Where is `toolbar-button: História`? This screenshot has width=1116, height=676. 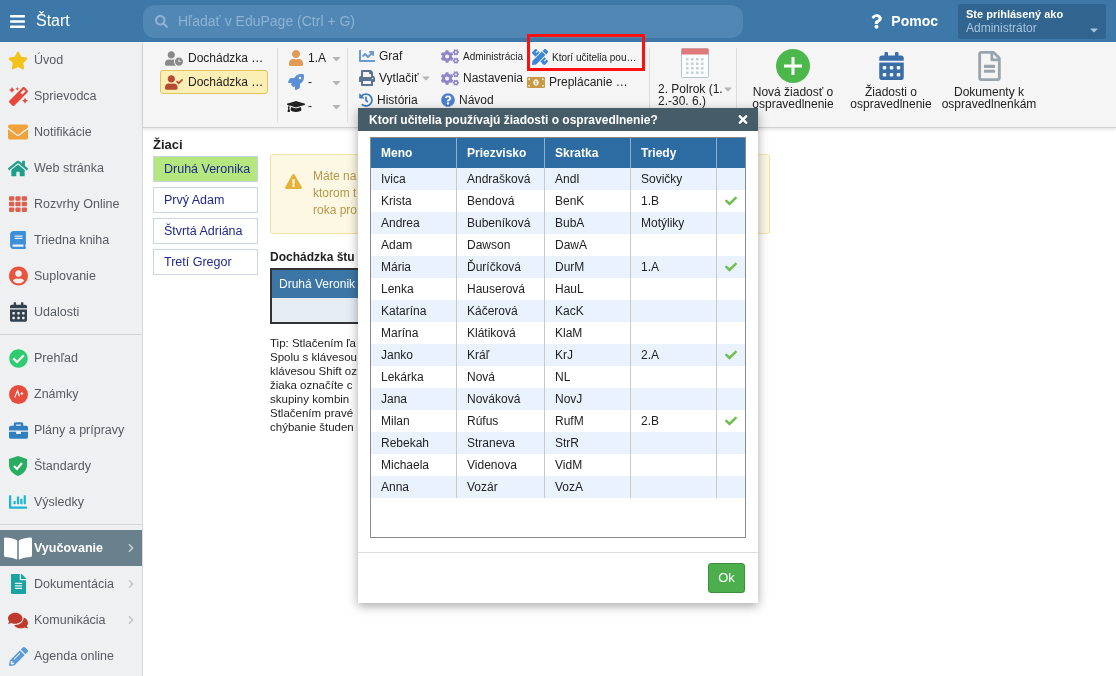
toolbar-button: História is located at coordinates (400, 100).